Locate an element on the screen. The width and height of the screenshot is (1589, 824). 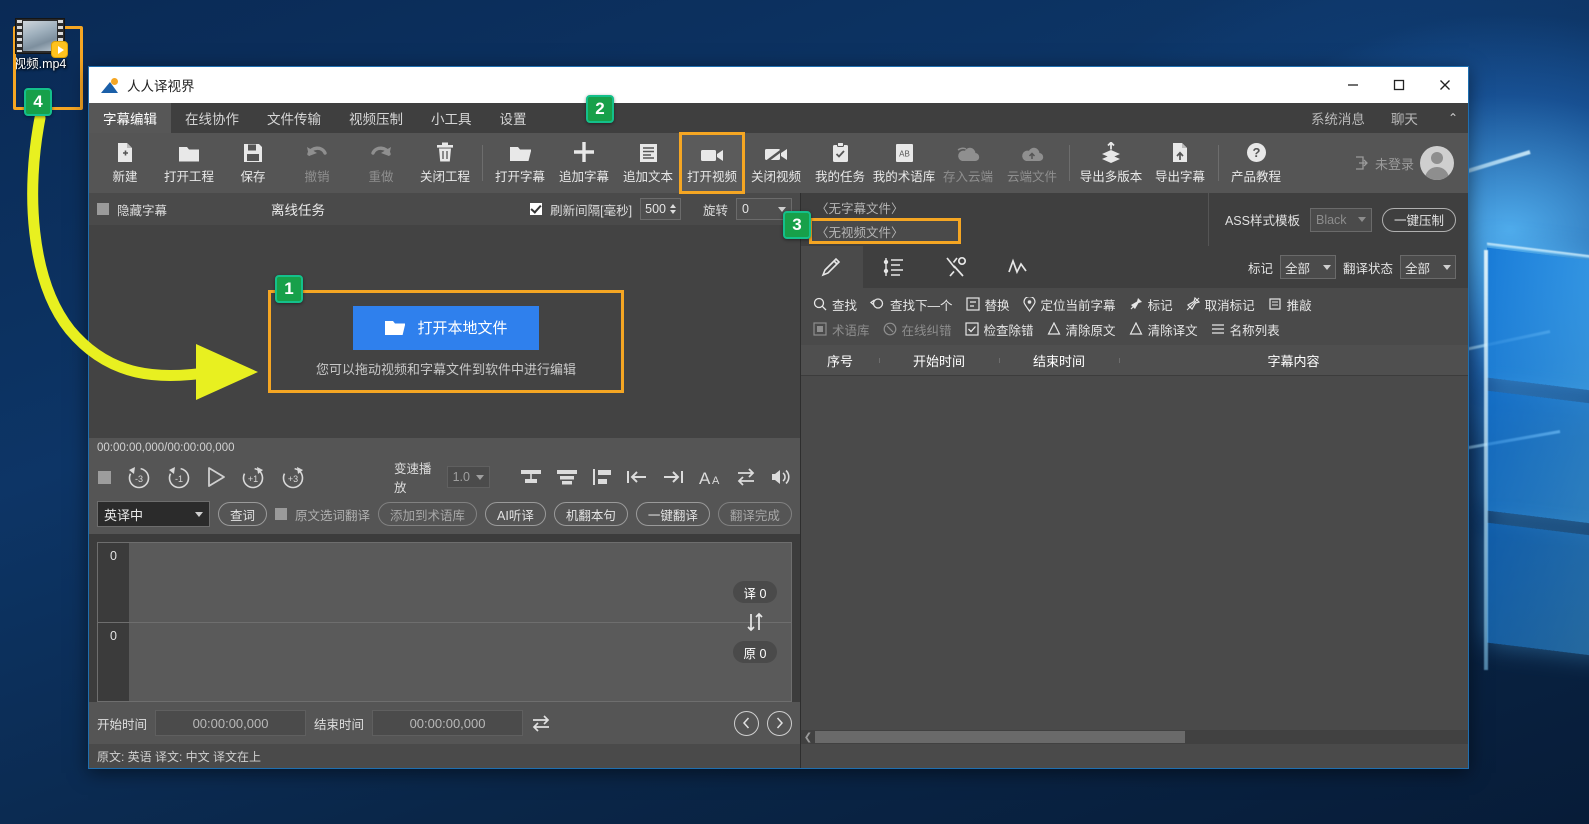
toolbar-export-subtitle: 导出字幕 is located at coordinates (1180, 163).